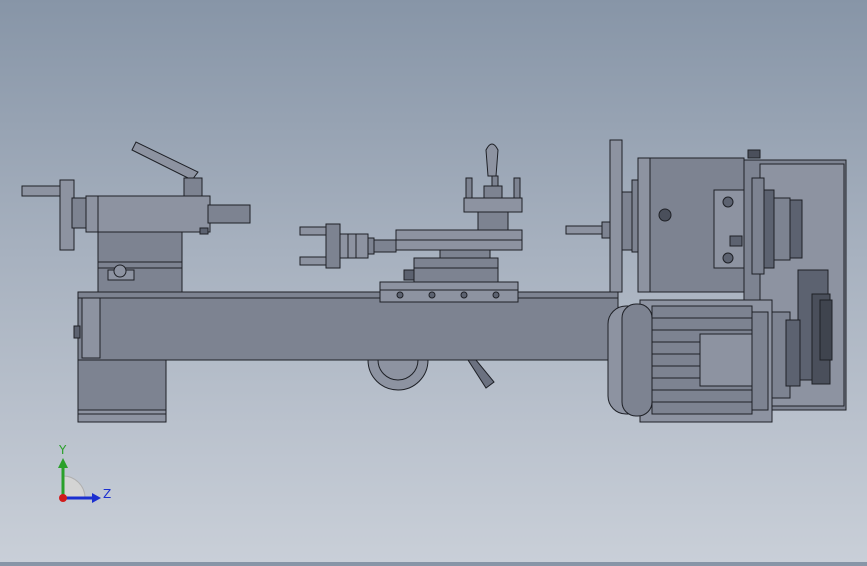 The height and width of the screenshot is (566, 867). What do you see at coordinates (346, 326) in the screenshot?
I see `lathe-bed` at bounding box center [346, 326].